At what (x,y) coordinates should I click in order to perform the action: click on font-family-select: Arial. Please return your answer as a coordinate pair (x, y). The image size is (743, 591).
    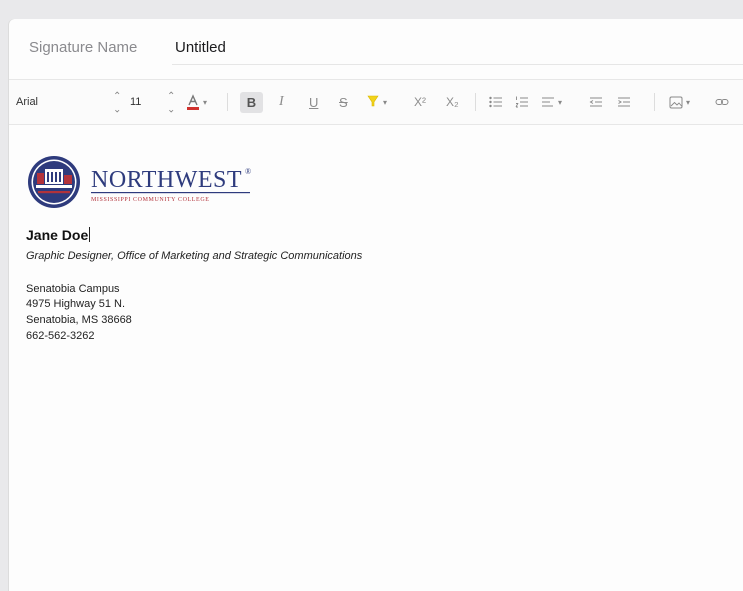
    Looking at the image, I should click on (63, 102).